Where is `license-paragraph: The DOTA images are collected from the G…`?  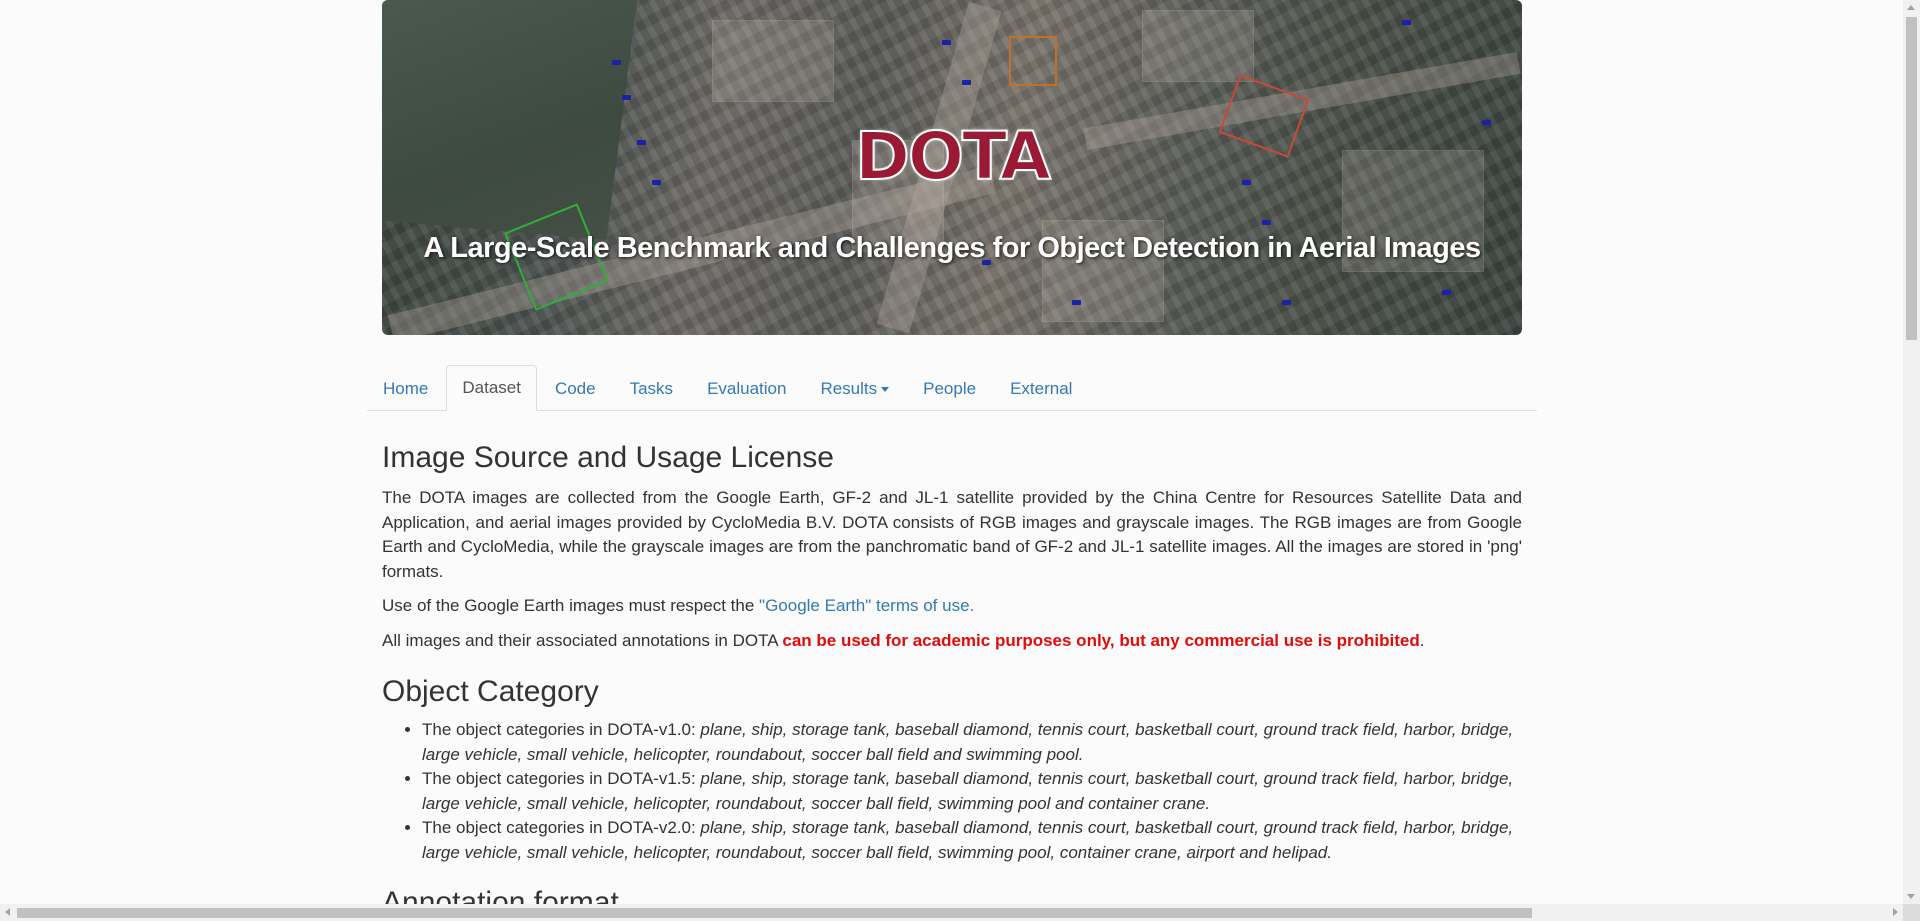
license-paragraph: The DOTA images are collected from the G… is located at coordinates (952, 534).